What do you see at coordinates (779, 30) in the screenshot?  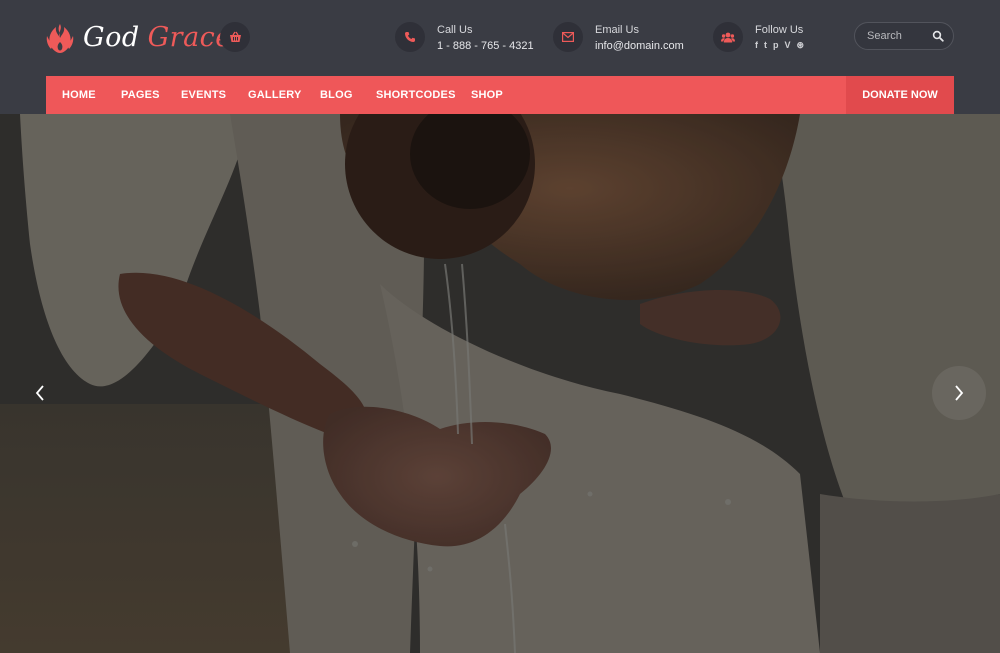 I see `follow-us-label: Follow Us` at bounding box center [779, 30].